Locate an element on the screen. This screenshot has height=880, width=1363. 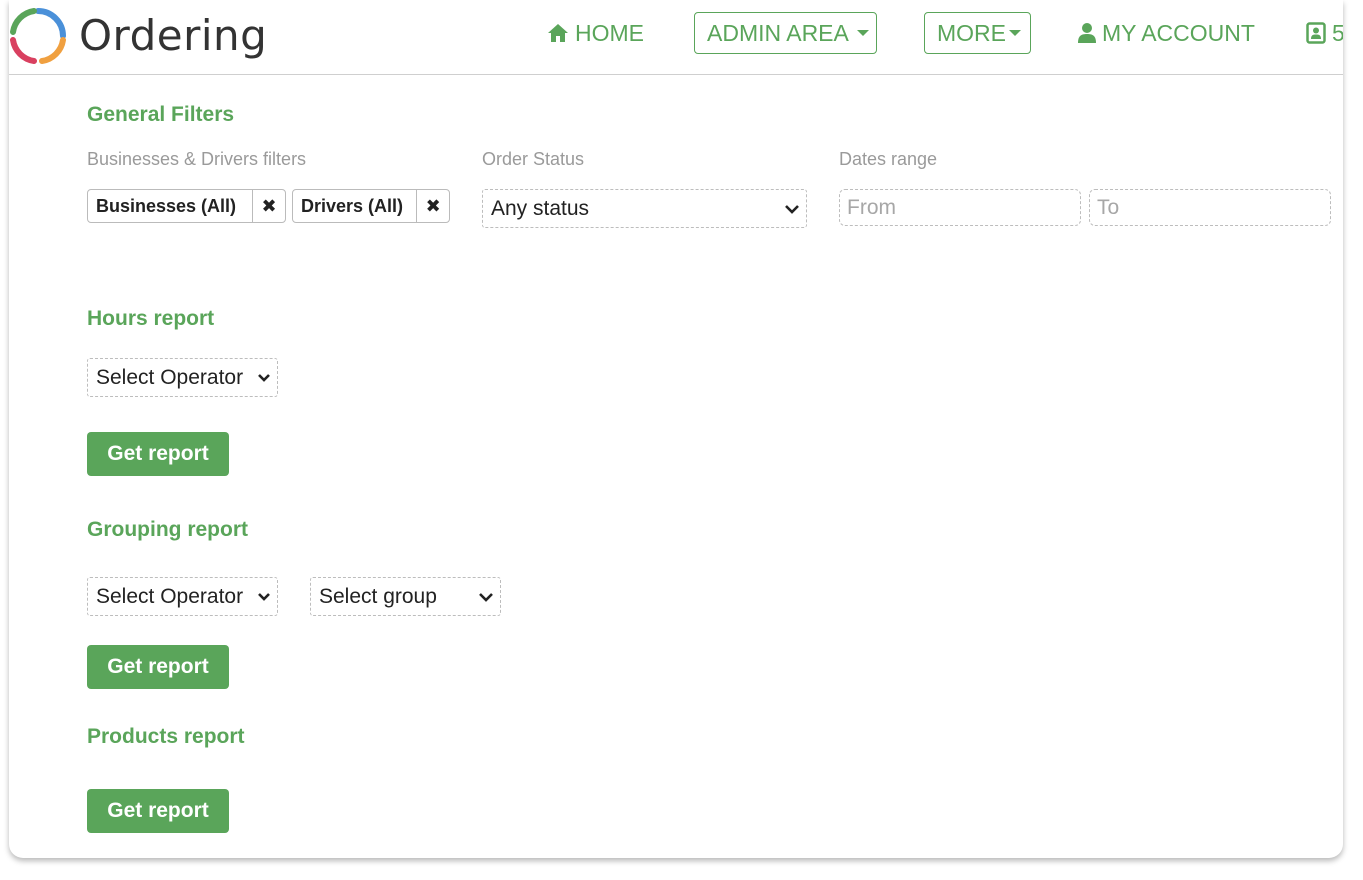
nav-admin-area: ADMIN AREA is located at coordinates (785, 33).